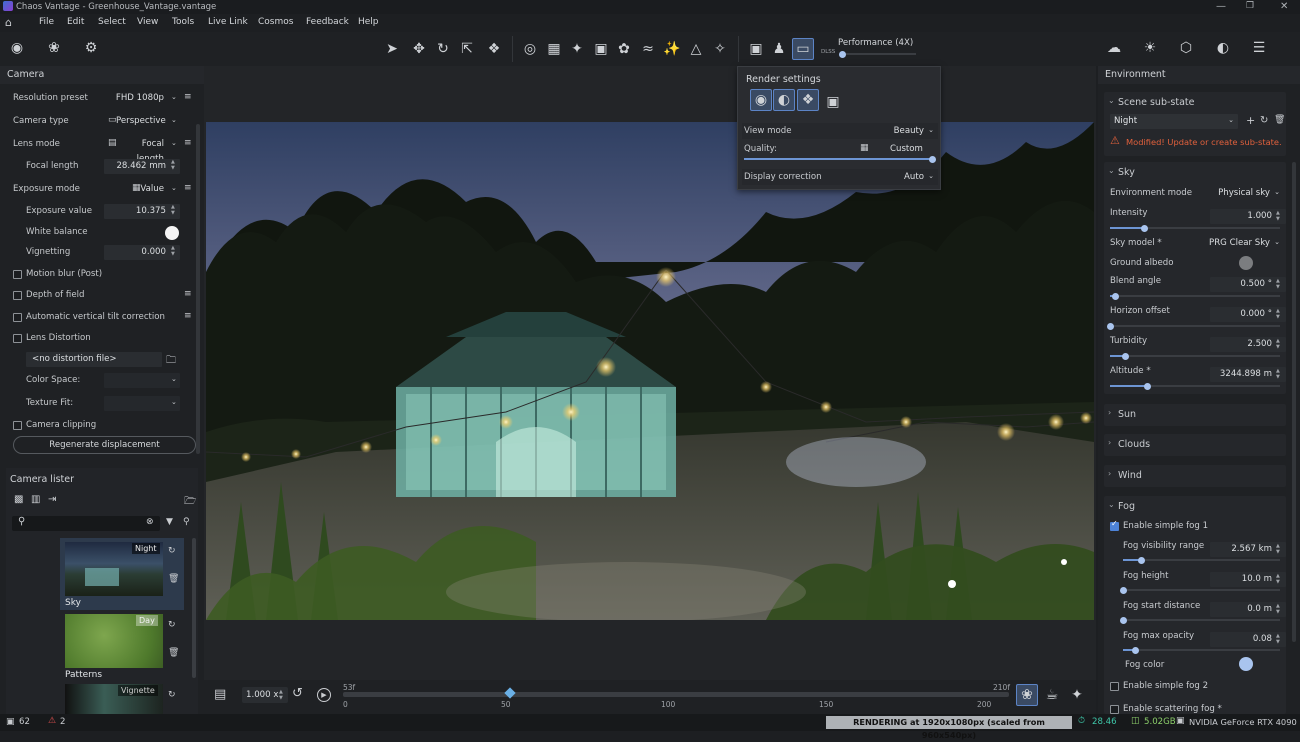 The image size is (1300, 742). What do you see at coordinates (1248, 579) in the screenshot?
I see `fog-height-input: 10.0 m` at bounding box center [1248, 579].